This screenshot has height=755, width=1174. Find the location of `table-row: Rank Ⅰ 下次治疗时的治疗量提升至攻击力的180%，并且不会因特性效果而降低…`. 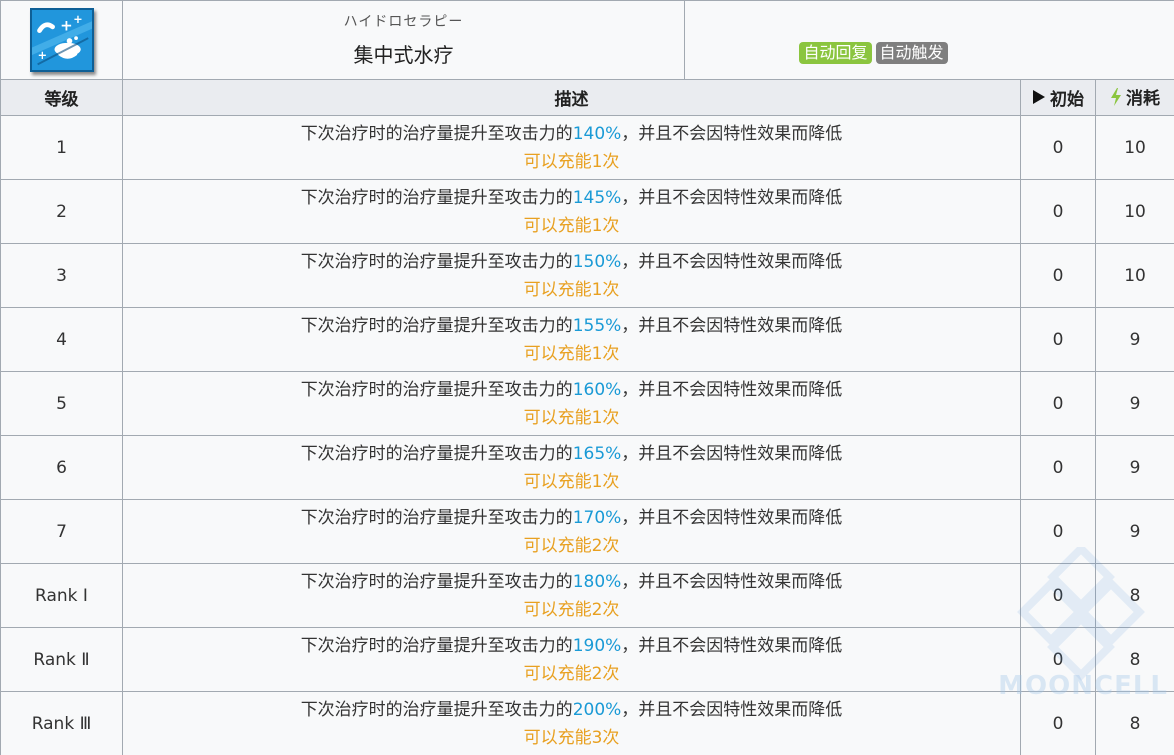

table-row: Rank Ⅰ 下次治疗时的治疗量提升至攻击力的180%，并且不会因特性效果而降低… is located at coordinates (587, 595).